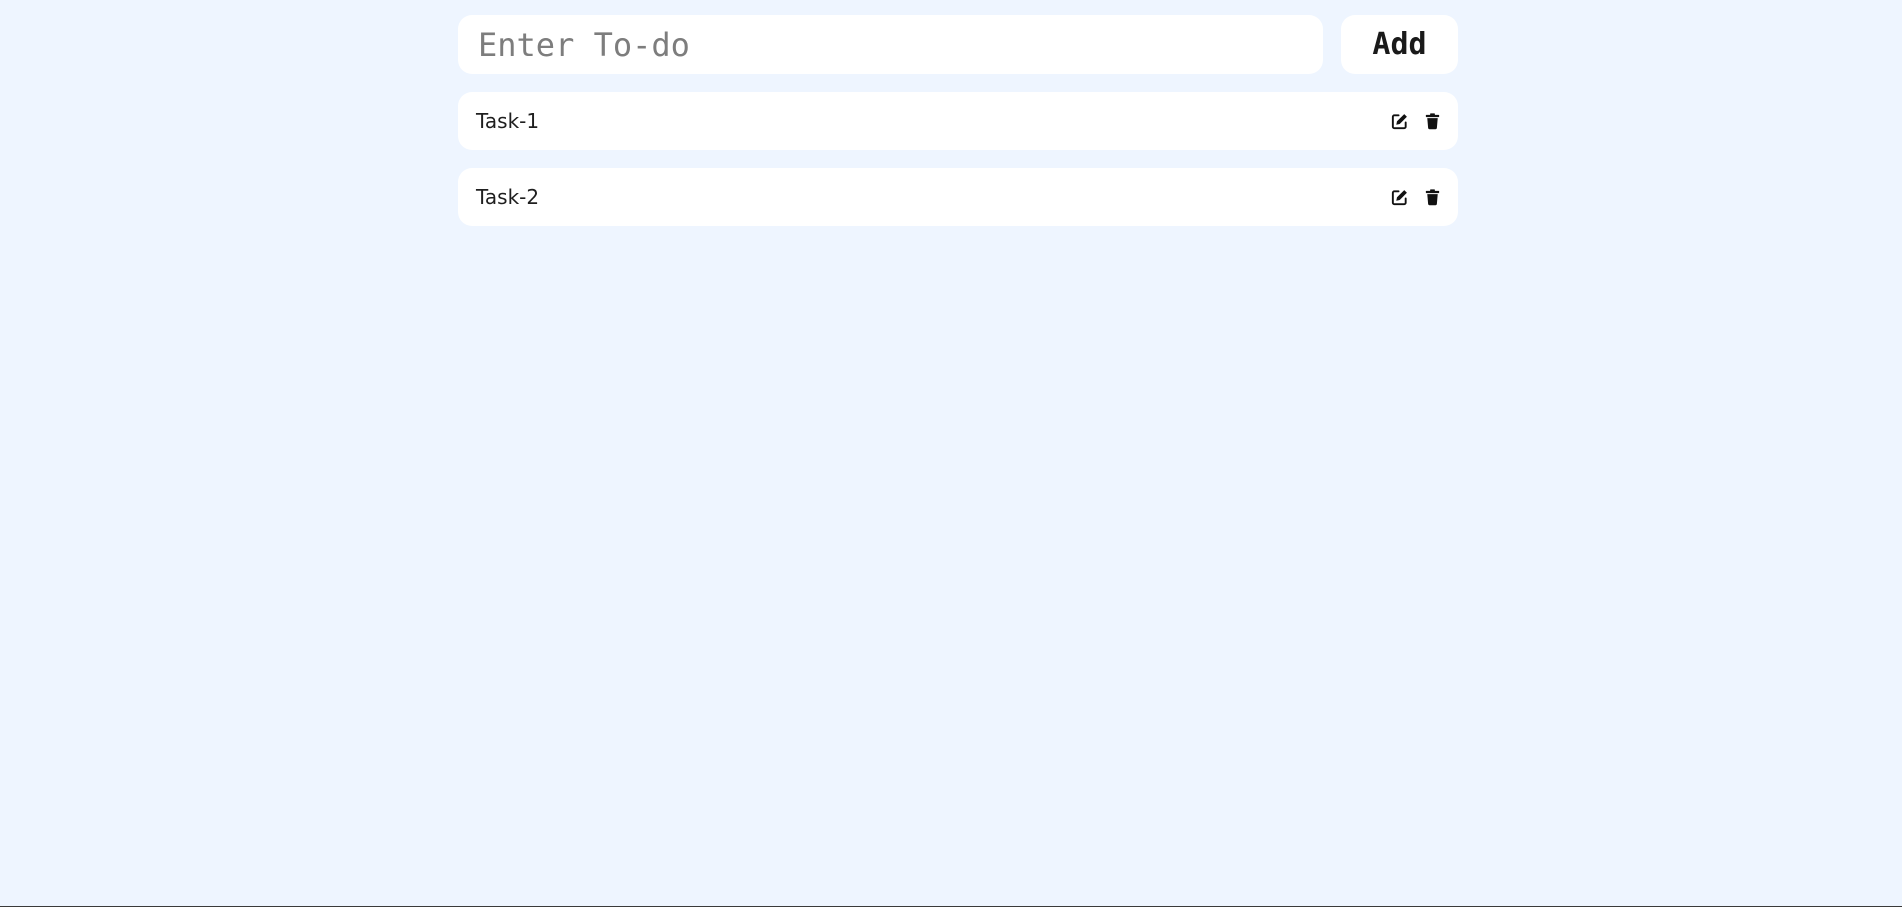 The image size is (1902, 907). What do you see at coordinates (958, 159) in the screenshot?
I see `todo-list: Task-1 Task-2` at bounding box center [958, 159].